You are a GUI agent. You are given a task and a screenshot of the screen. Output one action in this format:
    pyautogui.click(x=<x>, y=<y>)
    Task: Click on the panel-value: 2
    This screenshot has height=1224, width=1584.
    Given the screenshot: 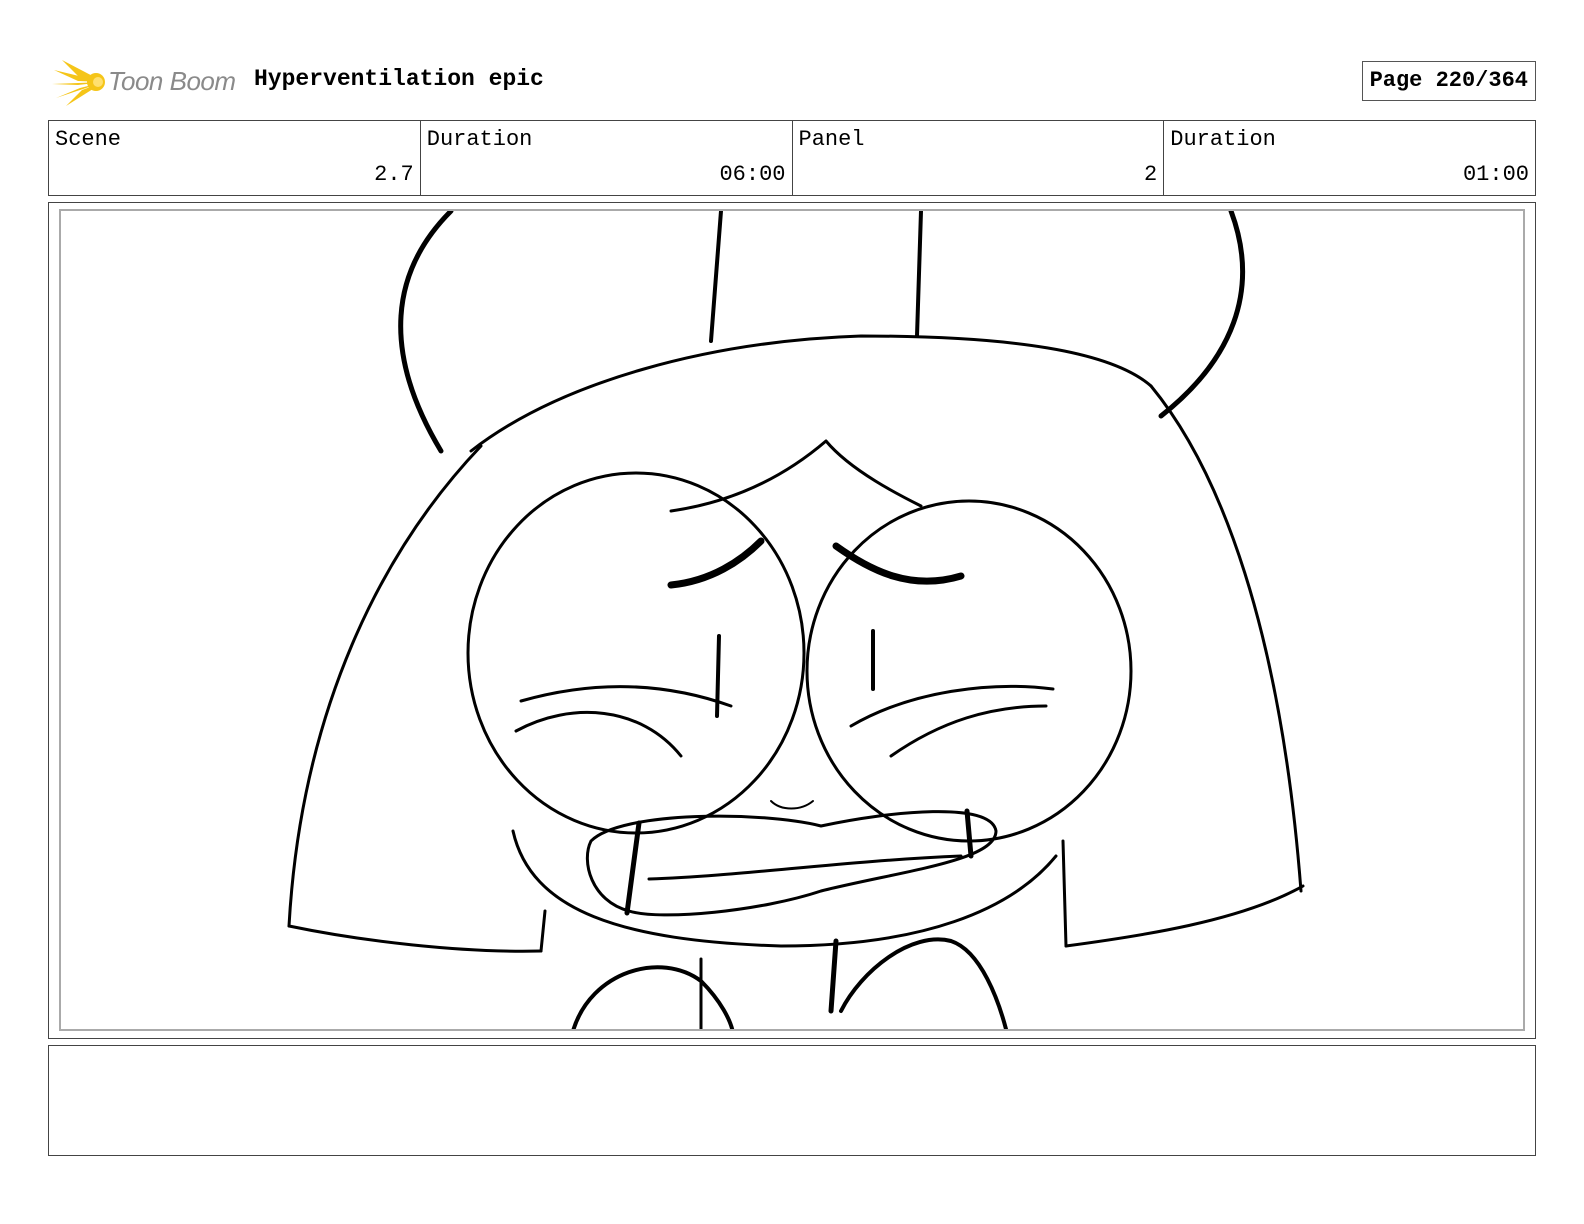 What is the action you would take?
    pyautogui.click(x=1151, y=174)
    